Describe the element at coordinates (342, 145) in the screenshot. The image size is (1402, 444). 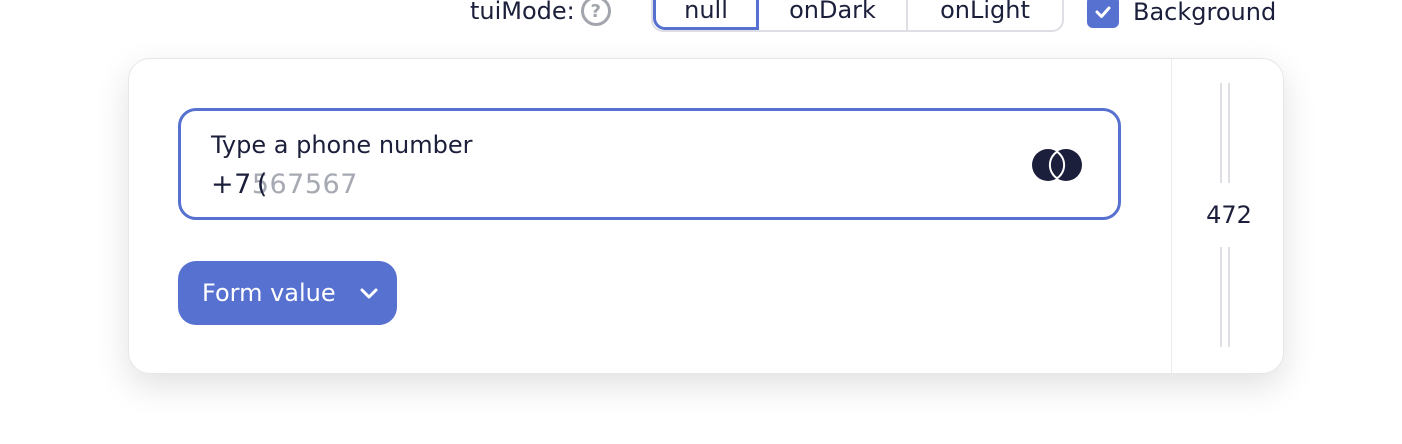
I see `phone-input-label: Type a phone number` at that location.